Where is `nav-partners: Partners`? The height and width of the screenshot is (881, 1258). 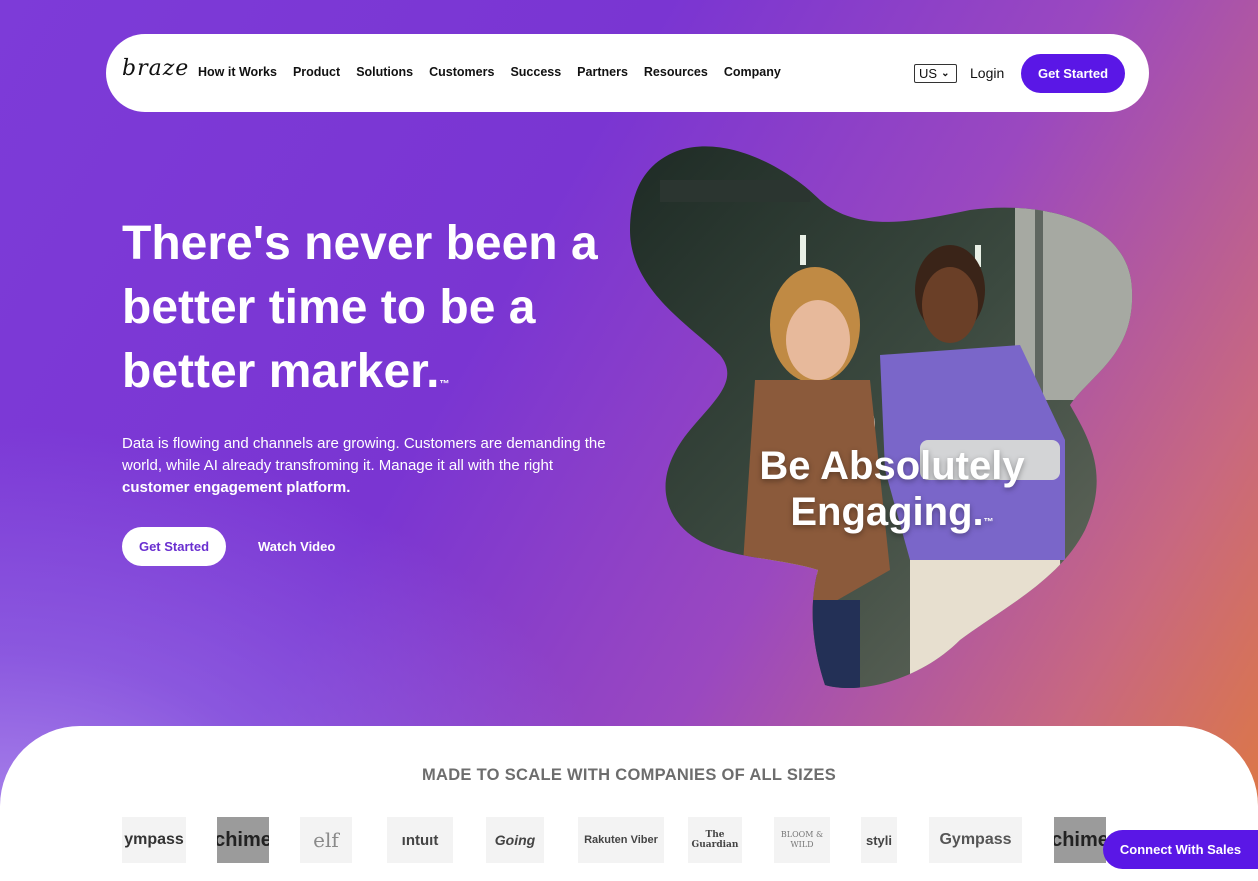 nav-partners: Partners is located at coordinates (602, 72).